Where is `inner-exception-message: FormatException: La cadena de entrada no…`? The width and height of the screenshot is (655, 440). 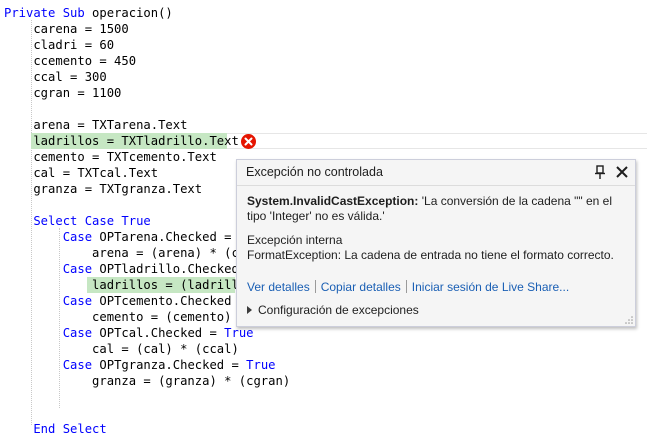 inner-exception-message: FormatException: La cadena de entrada no… is located at coordinates (430, 255).